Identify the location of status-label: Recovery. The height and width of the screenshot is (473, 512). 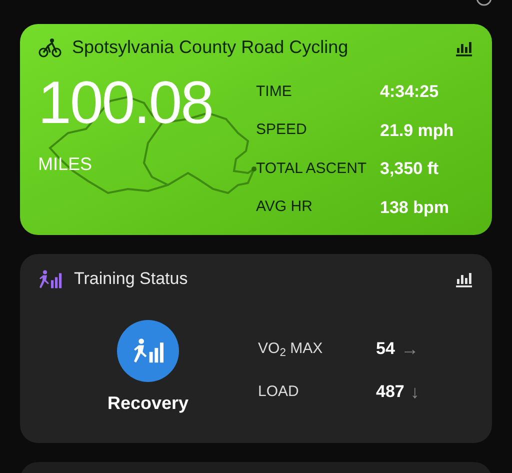
(148, 403).